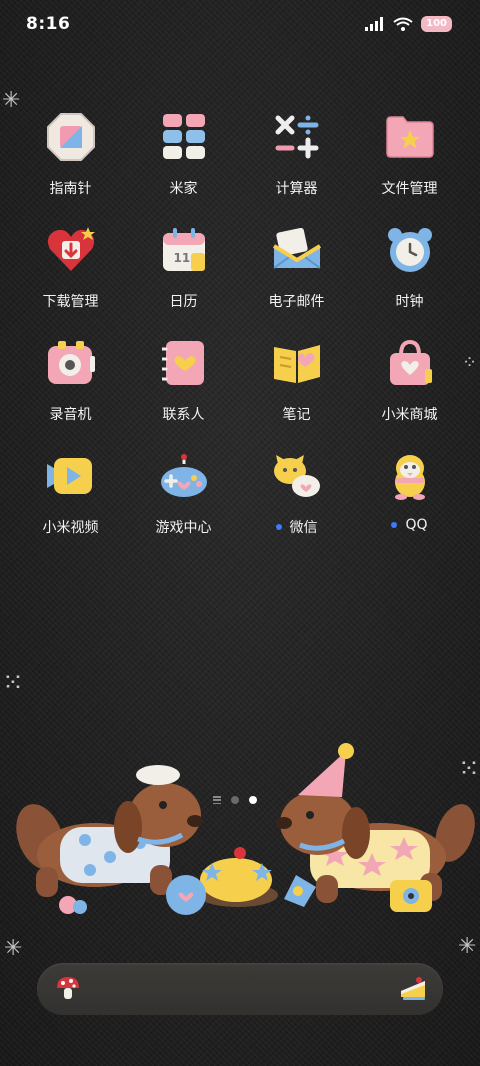  Describe the element at coordinates (184, 250) in the screenshot. I see `calendar-icon: 11` at that location.